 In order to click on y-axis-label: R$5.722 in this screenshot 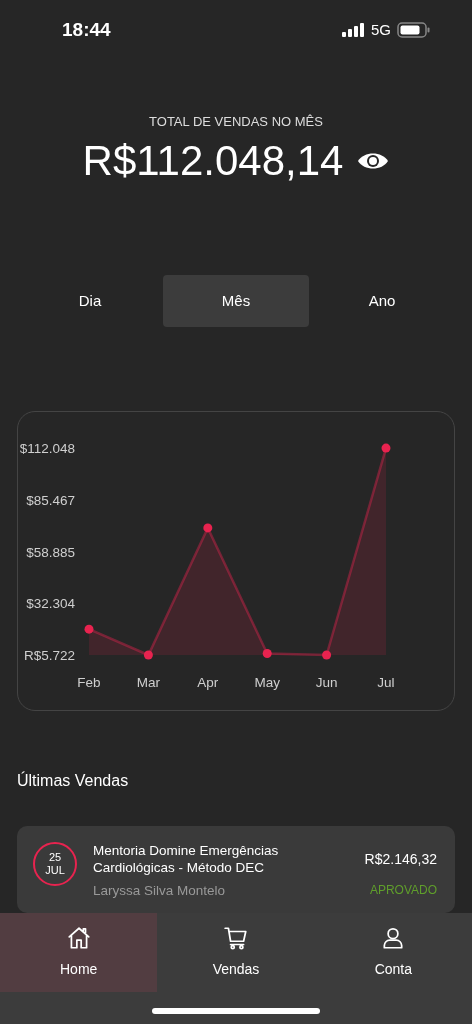, I will do `click(49, 656)`.